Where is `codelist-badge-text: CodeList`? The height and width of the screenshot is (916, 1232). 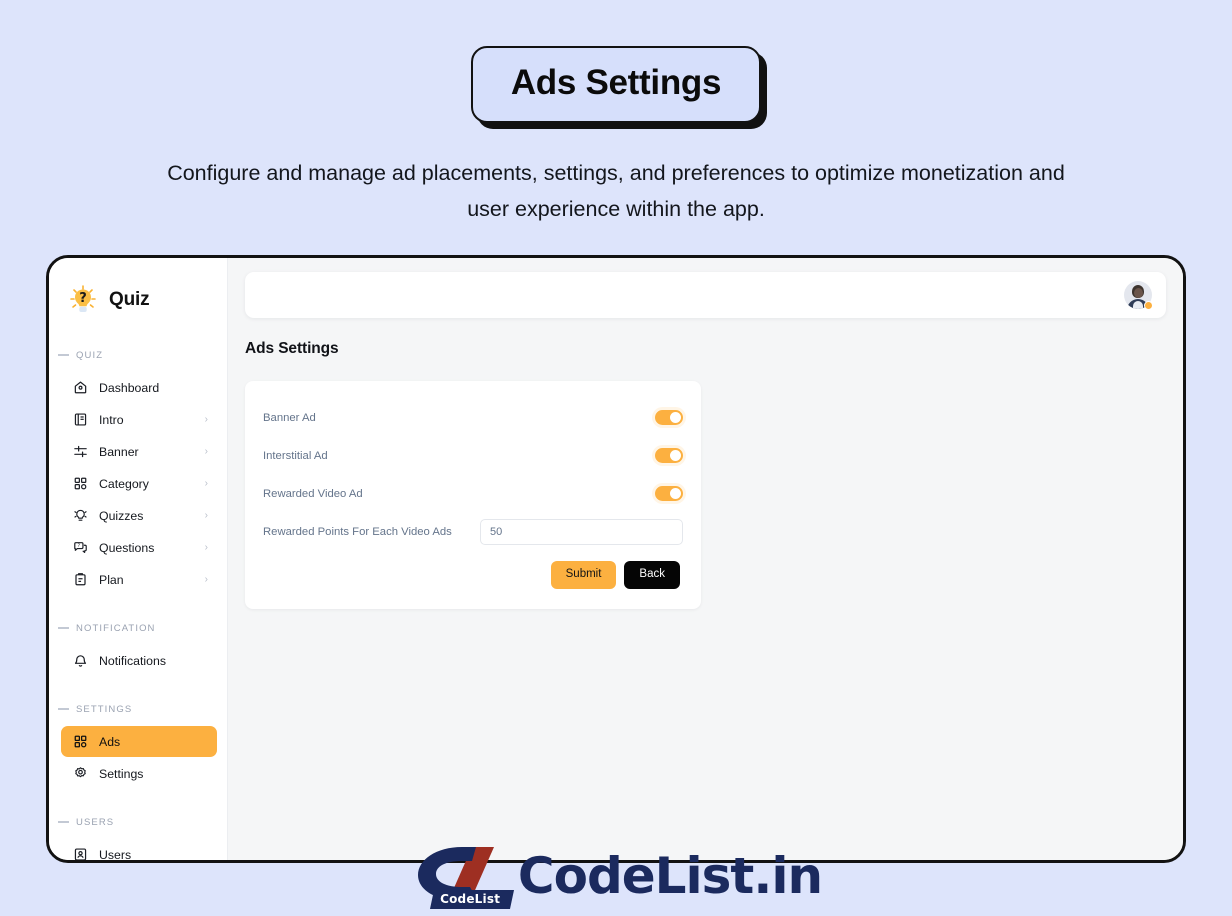 codelist-badge-text: CodeList is located at coordinates (470, 899).